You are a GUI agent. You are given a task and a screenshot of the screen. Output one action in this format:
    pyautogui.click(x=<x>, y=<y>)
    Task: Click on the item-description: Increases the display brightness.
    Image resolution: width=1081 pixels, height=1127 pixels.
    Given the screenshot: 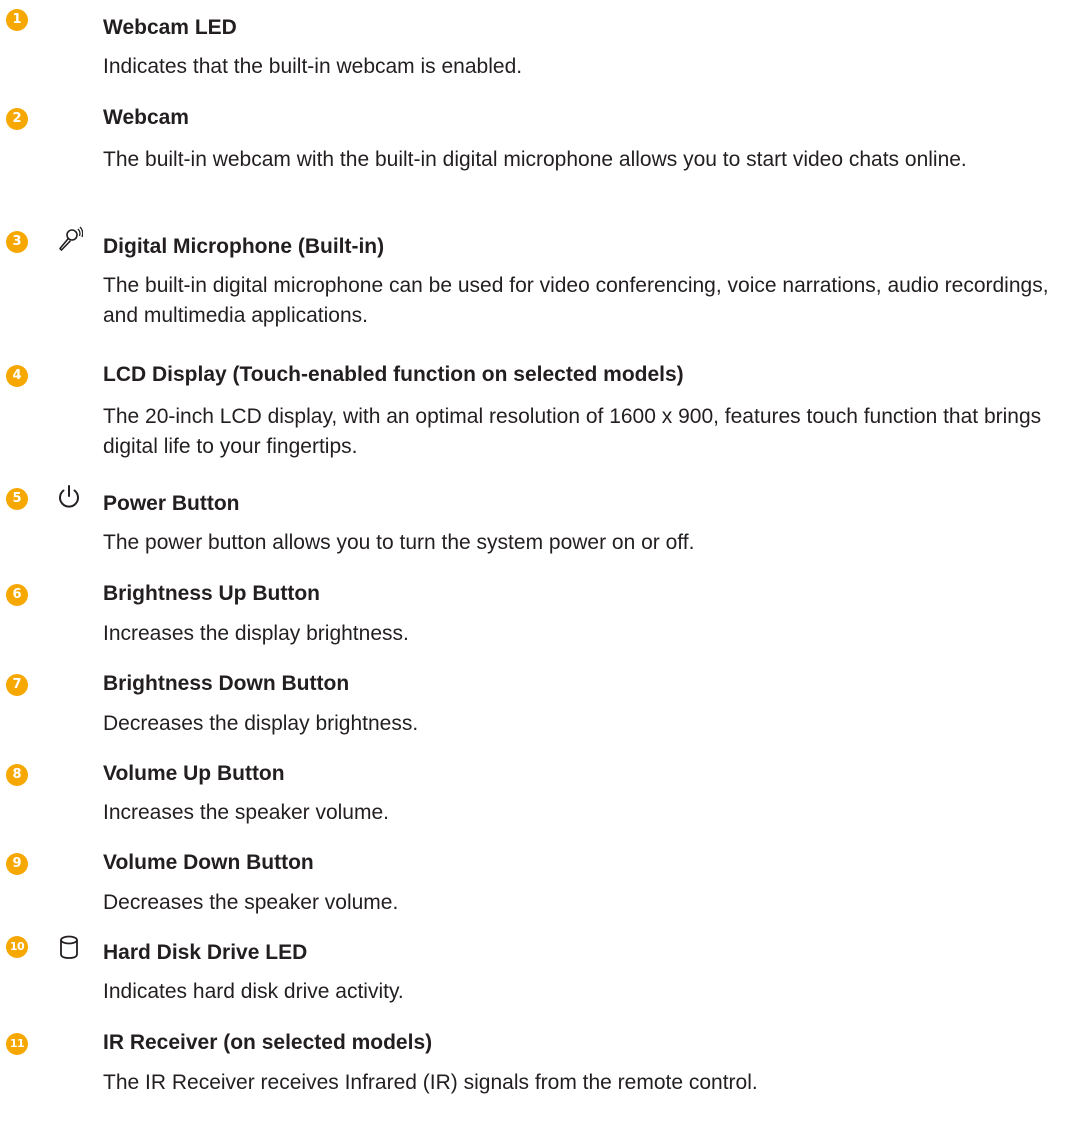 What is the action you would take?
    pyautogui.click(x=256, y=633)
    